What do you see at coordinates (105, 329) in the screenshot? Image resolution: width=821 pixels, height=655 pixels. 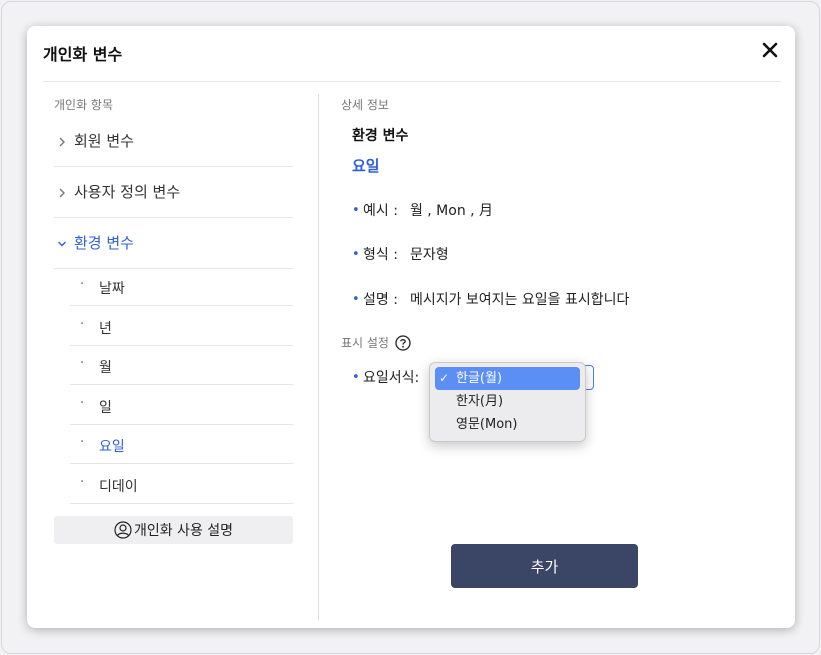 I see `sub-item-label: 년` at bounding box center [105, 329].